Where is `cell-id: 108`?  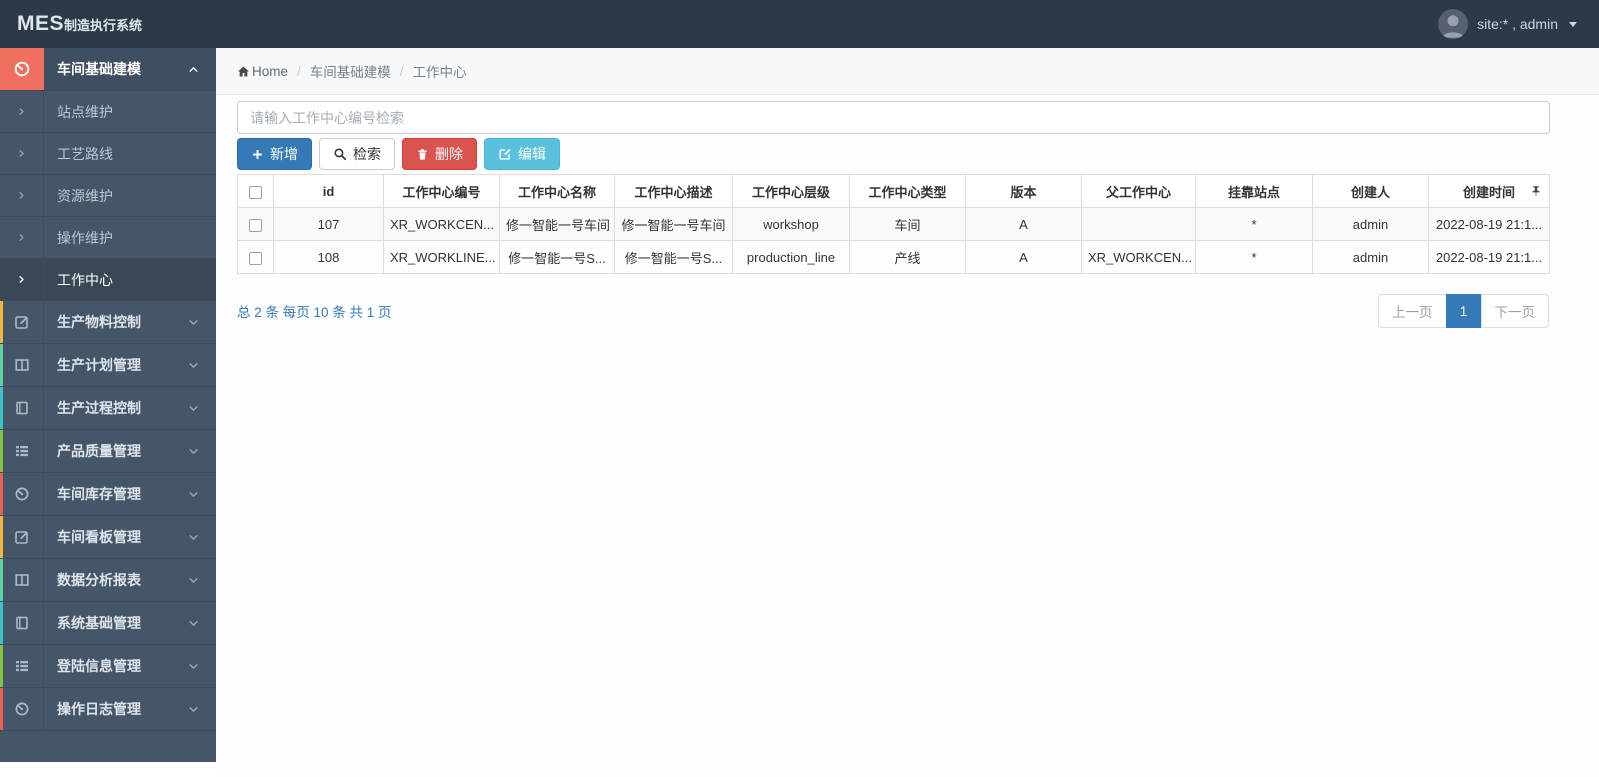
cell-id: 108 is located at coordinates (328, 257).